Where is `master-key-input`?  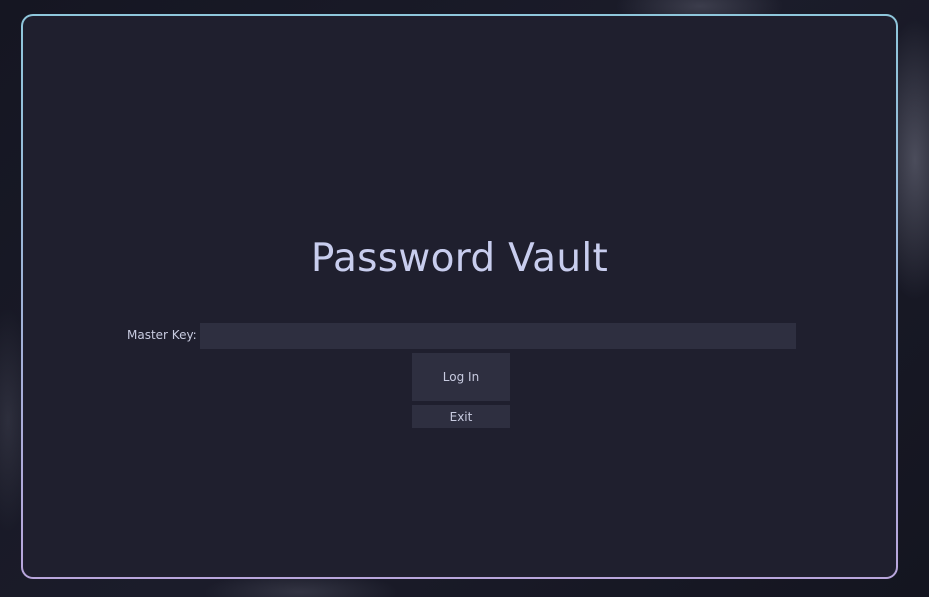
master-key-input is located at coordinates (498, 336).